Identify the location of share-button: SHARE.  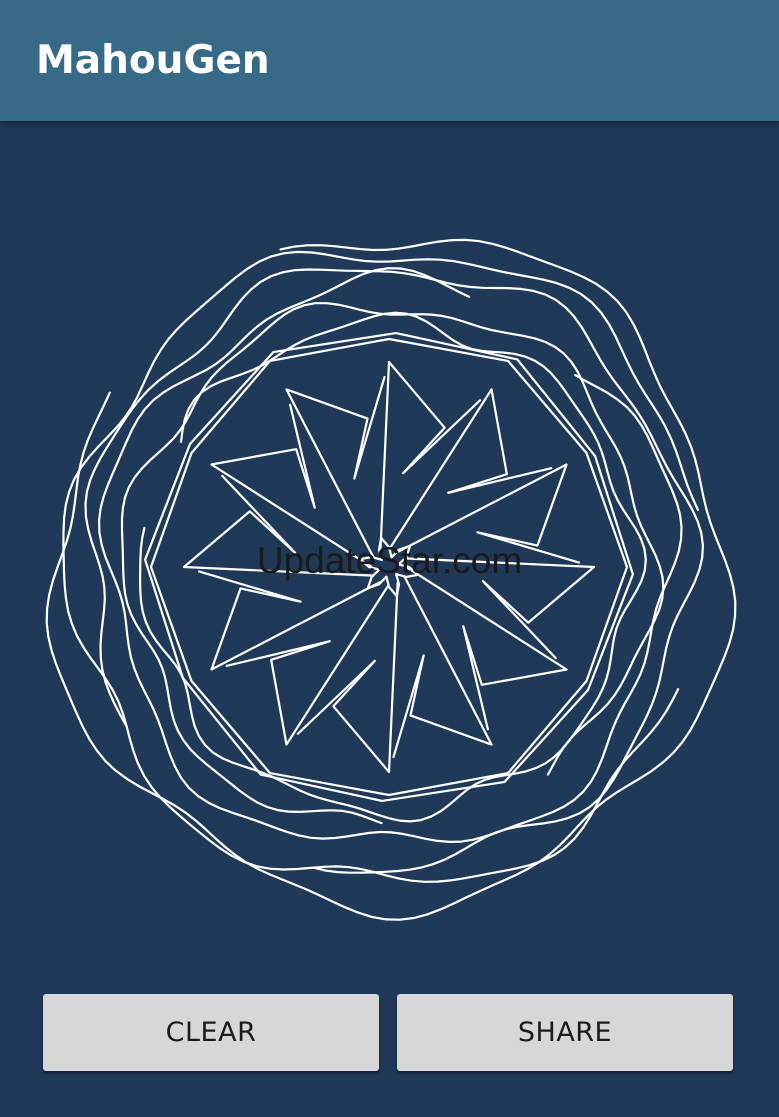
(565, 1032).